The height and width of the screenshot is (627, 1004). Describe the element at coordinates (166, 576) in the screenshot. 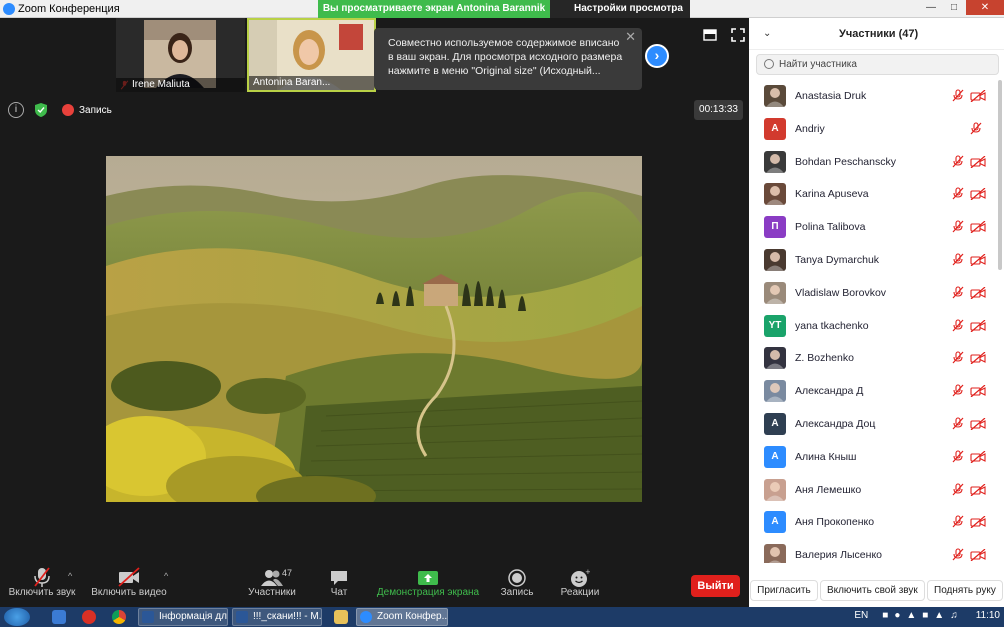

I see `video-options-caret-icon: ^` at that location.